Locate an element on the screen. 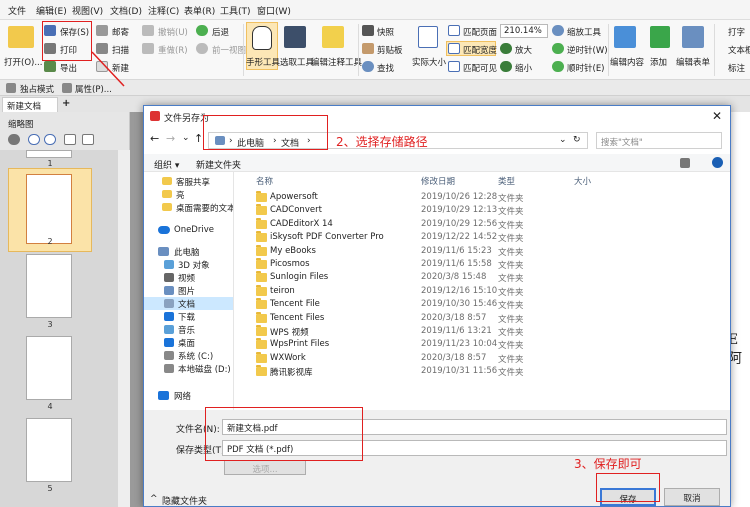 This screenshot has width=750, height=507. annotation-box-save-button is located at coordinates (628, 487).